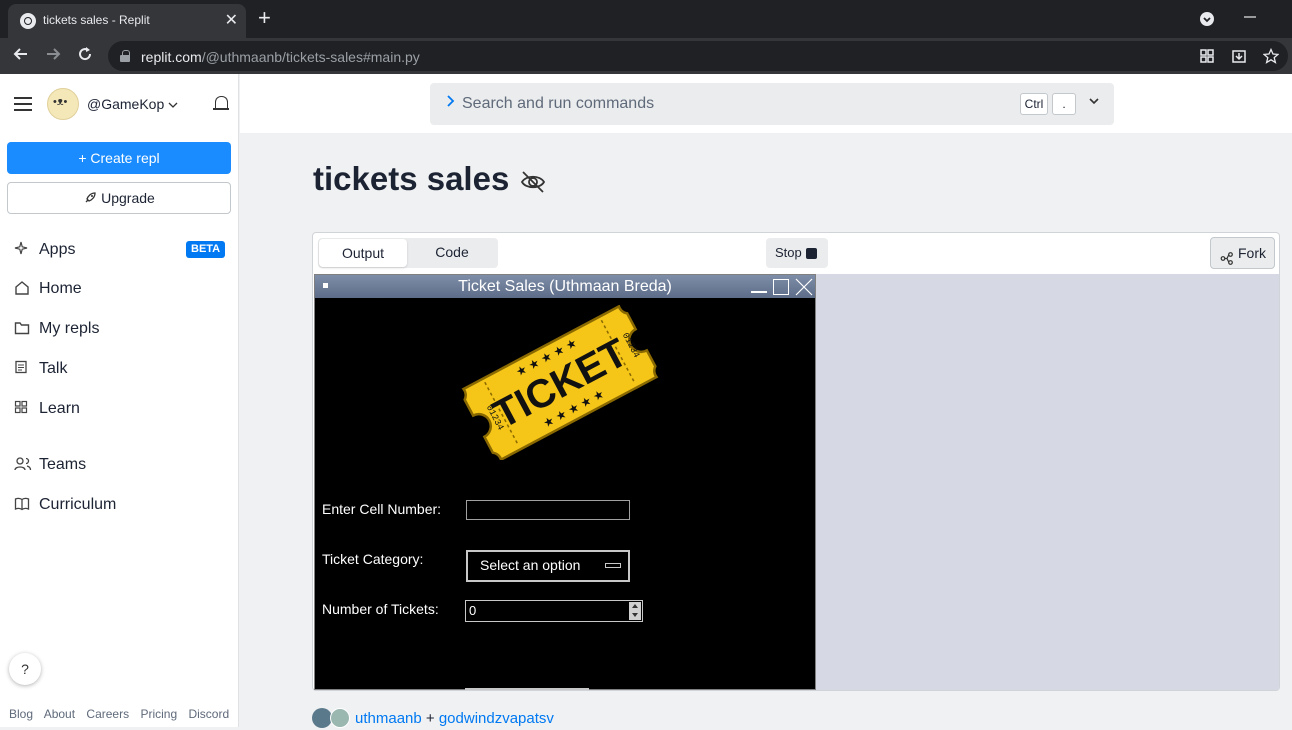  What do you see at coordinates (23, 104) in the screenshot?
I see `menu-icon` at bounding box center [23, 104].